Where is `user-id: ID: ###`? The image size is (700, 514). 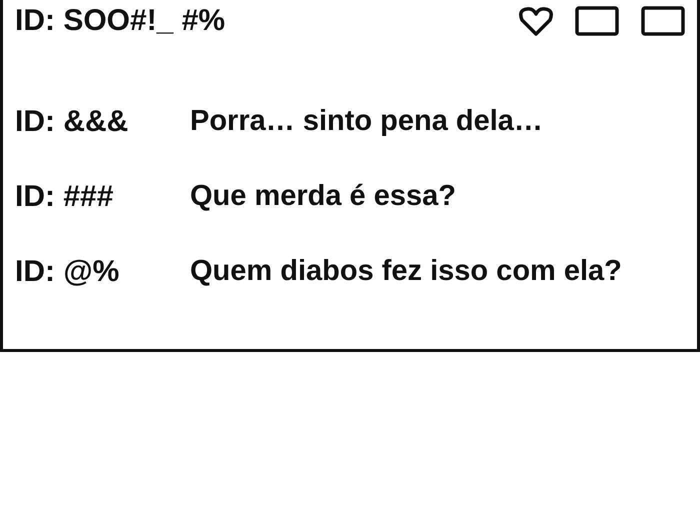
user-id: ID: ### is located at coordinates (64, 197).